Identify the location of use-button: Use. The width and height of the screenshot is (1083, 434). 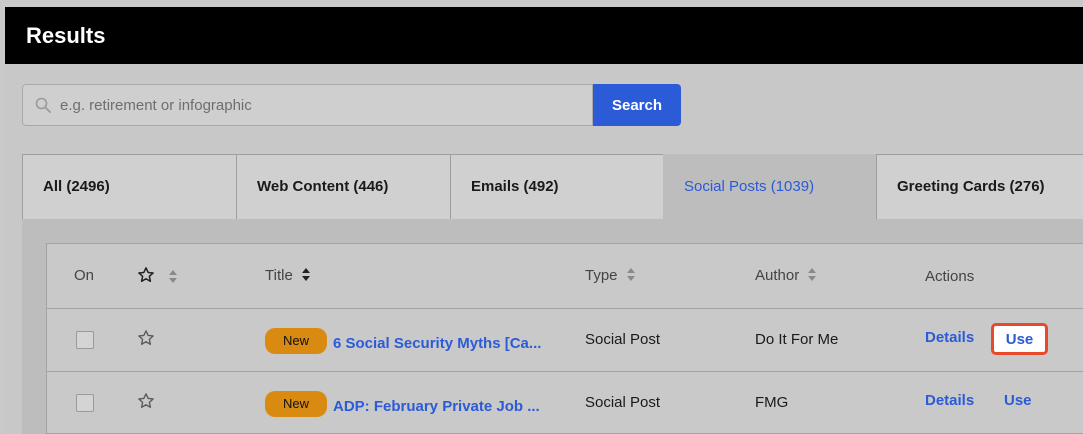
(1019, 339).